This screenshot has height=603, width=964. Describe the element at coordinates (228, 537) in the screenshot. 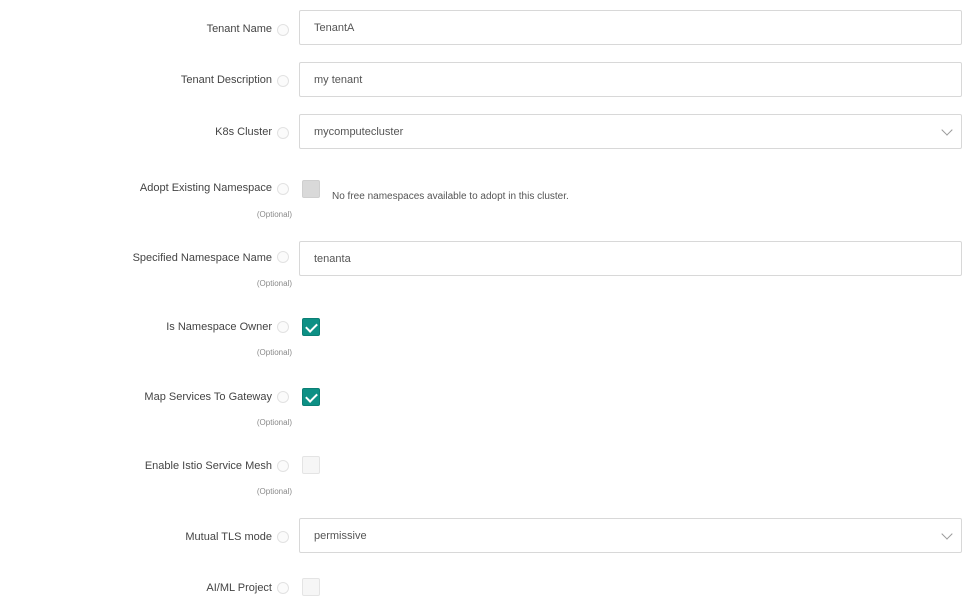

I see `mtls-mode-label: Mutual TLS mode` at that location.